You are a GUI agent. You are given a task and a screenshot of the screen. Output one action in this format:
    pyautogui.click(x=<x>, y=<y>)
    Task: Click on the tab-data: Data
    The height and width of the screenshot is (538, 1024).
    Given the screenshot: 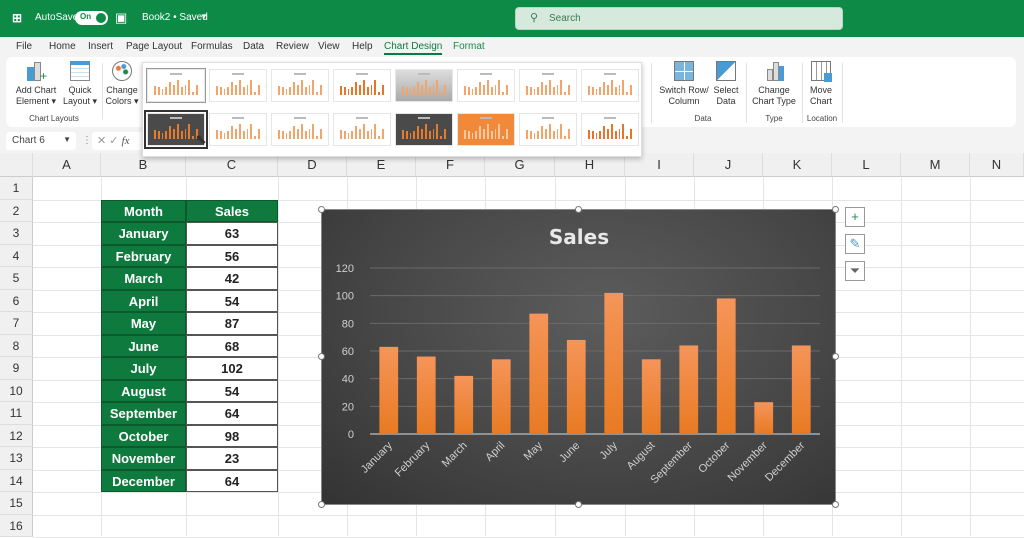 What is the action you would take?
    pyautogui.click(x=253, y=46)
    